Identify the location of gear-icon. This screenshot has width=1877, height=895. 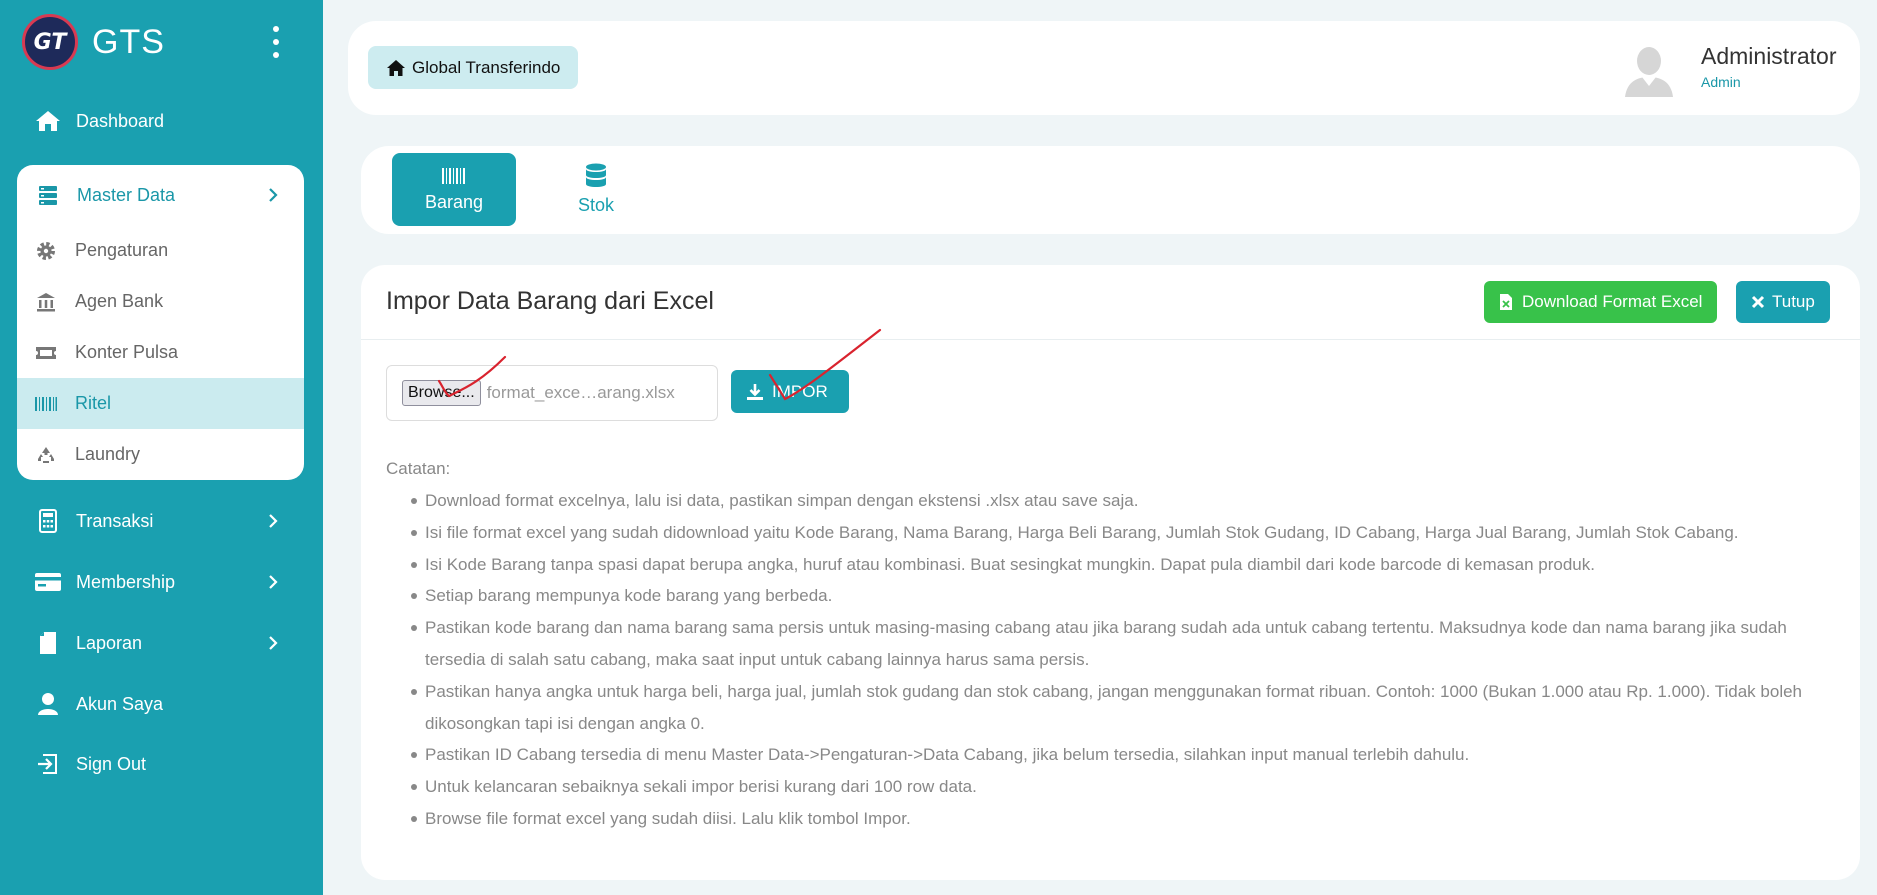
(46, 251).